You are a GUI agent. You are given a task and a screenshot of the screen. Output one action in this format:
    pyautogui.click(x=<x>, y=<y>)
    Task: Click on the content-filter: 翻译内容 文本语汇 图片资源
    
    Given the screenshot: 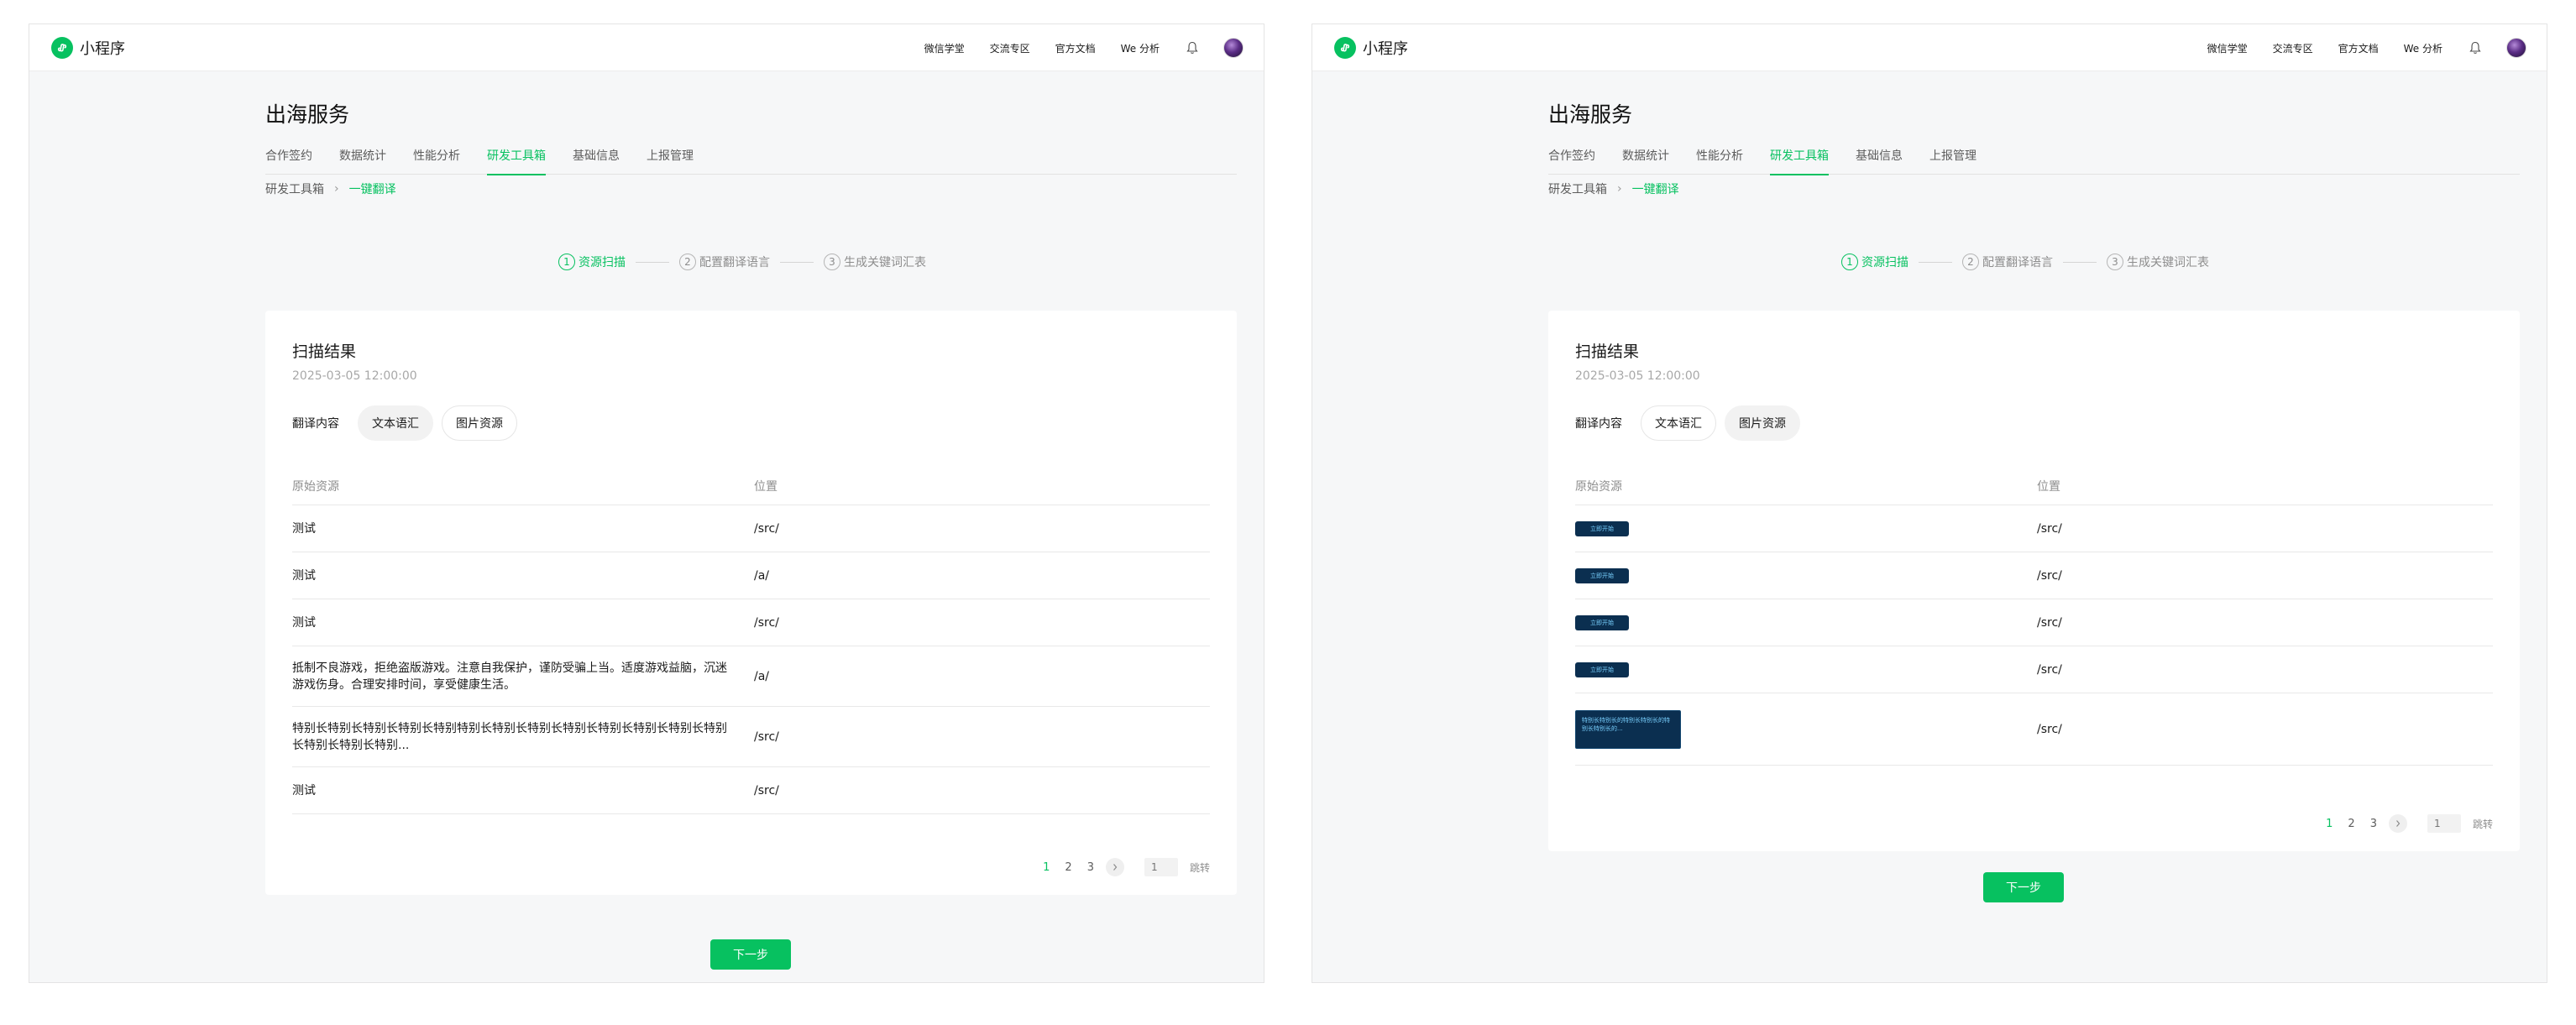 What is the action you would take?
    pyautogui.click(x=409, y=423)
    